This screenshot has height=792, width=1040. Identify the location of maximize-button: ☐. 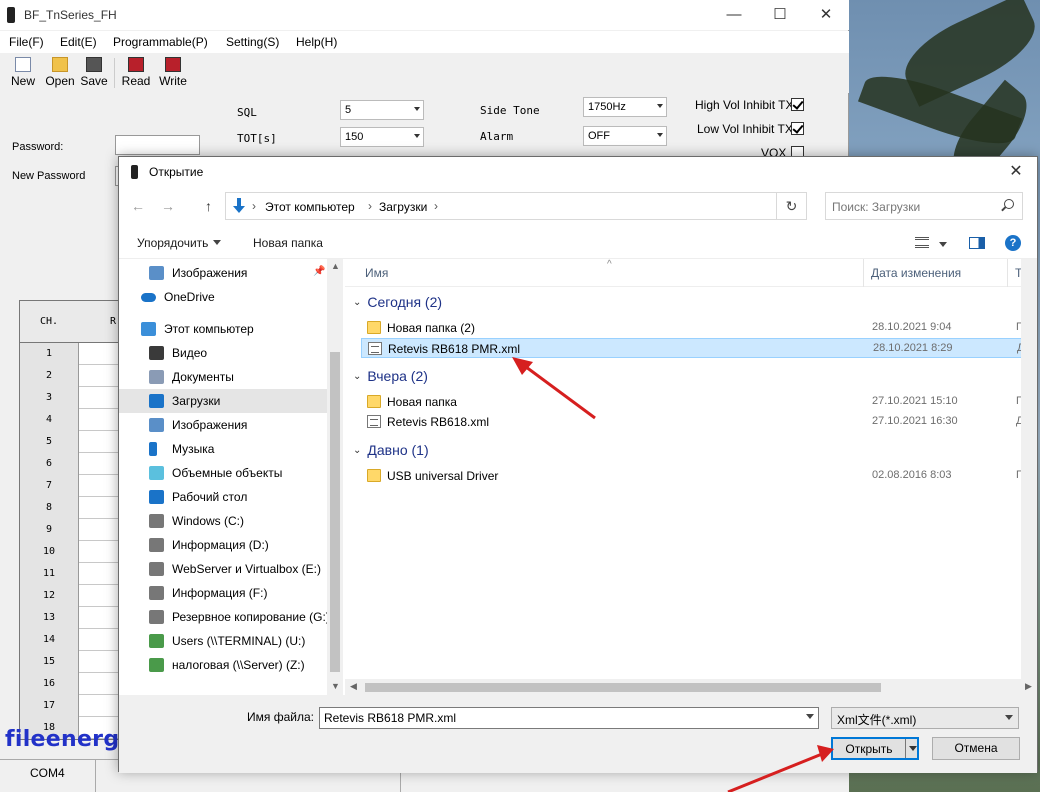
(780, 15).